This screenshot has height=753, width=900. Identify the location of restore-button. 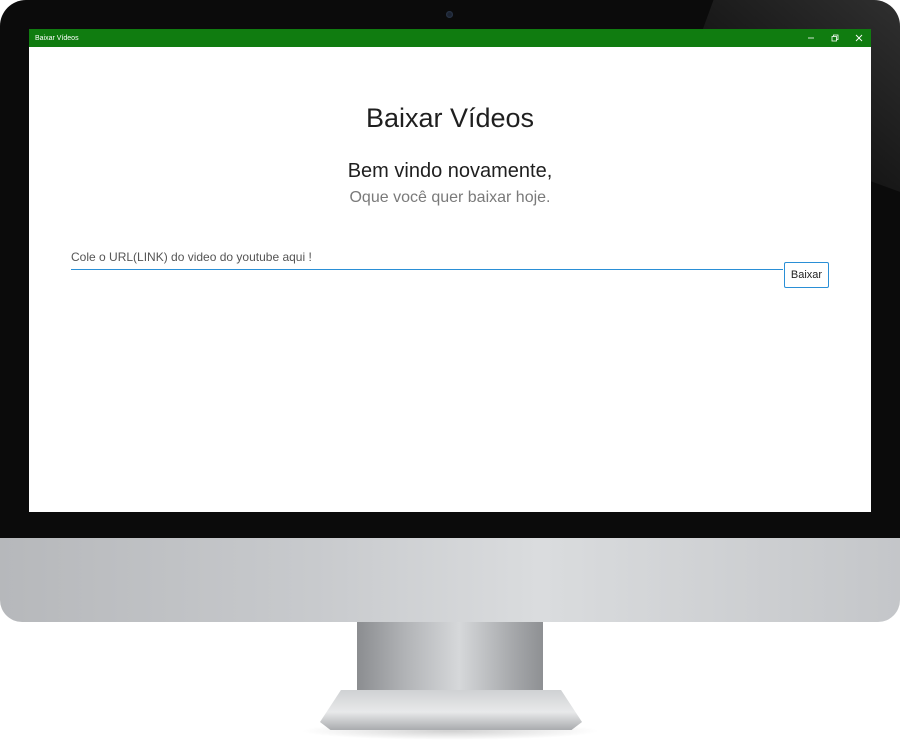
(835, 38).